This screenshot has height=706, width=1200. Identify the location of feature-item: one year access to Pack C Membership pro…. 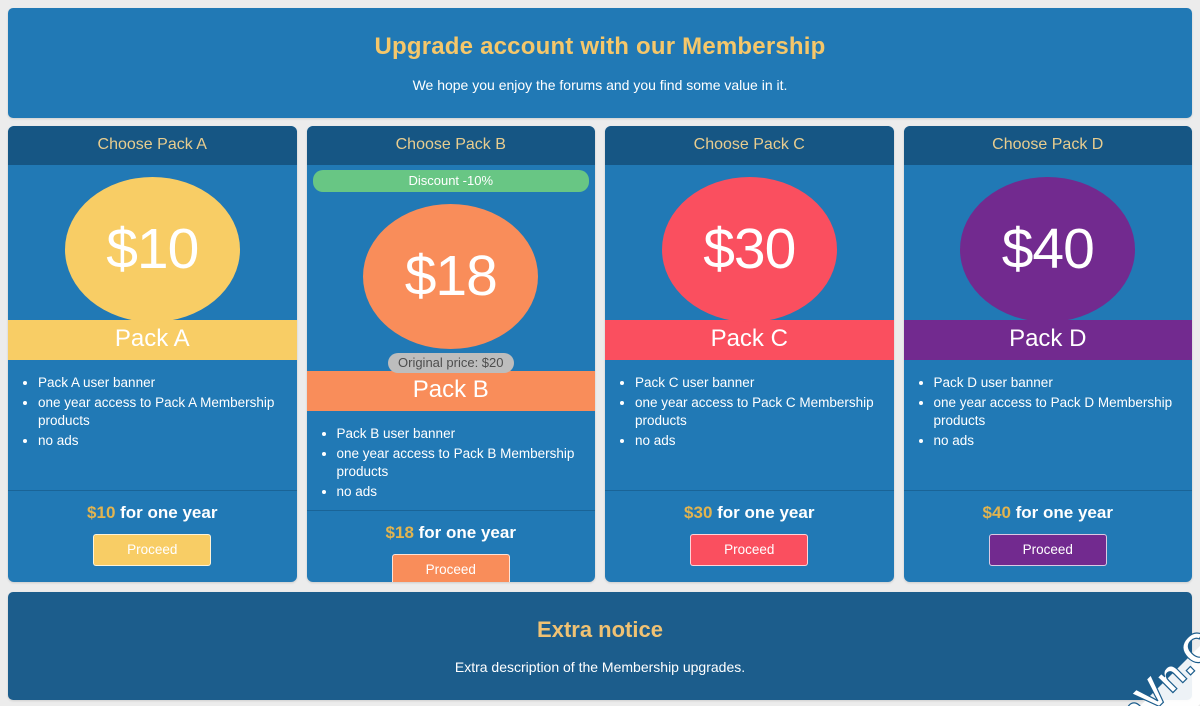
(756, 412).